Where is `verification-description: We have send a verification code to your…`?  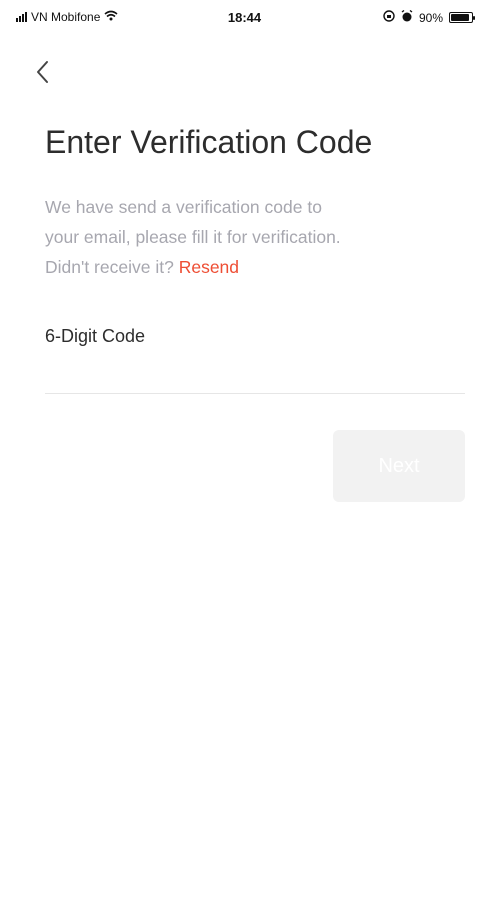 verification-description: We have send a verification code to your… is located at coordinates (245, 237).